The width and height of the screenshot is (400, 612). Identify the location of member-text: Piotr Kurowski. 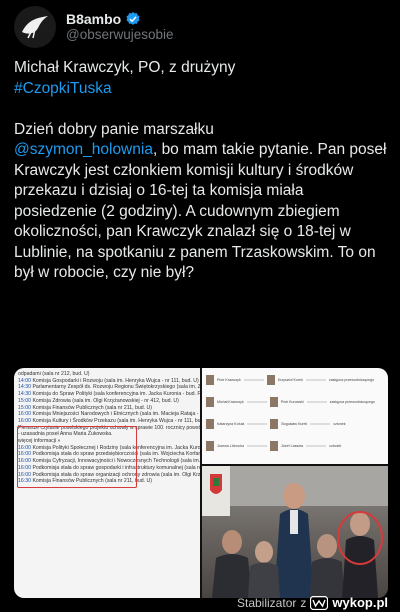
(292, 402).